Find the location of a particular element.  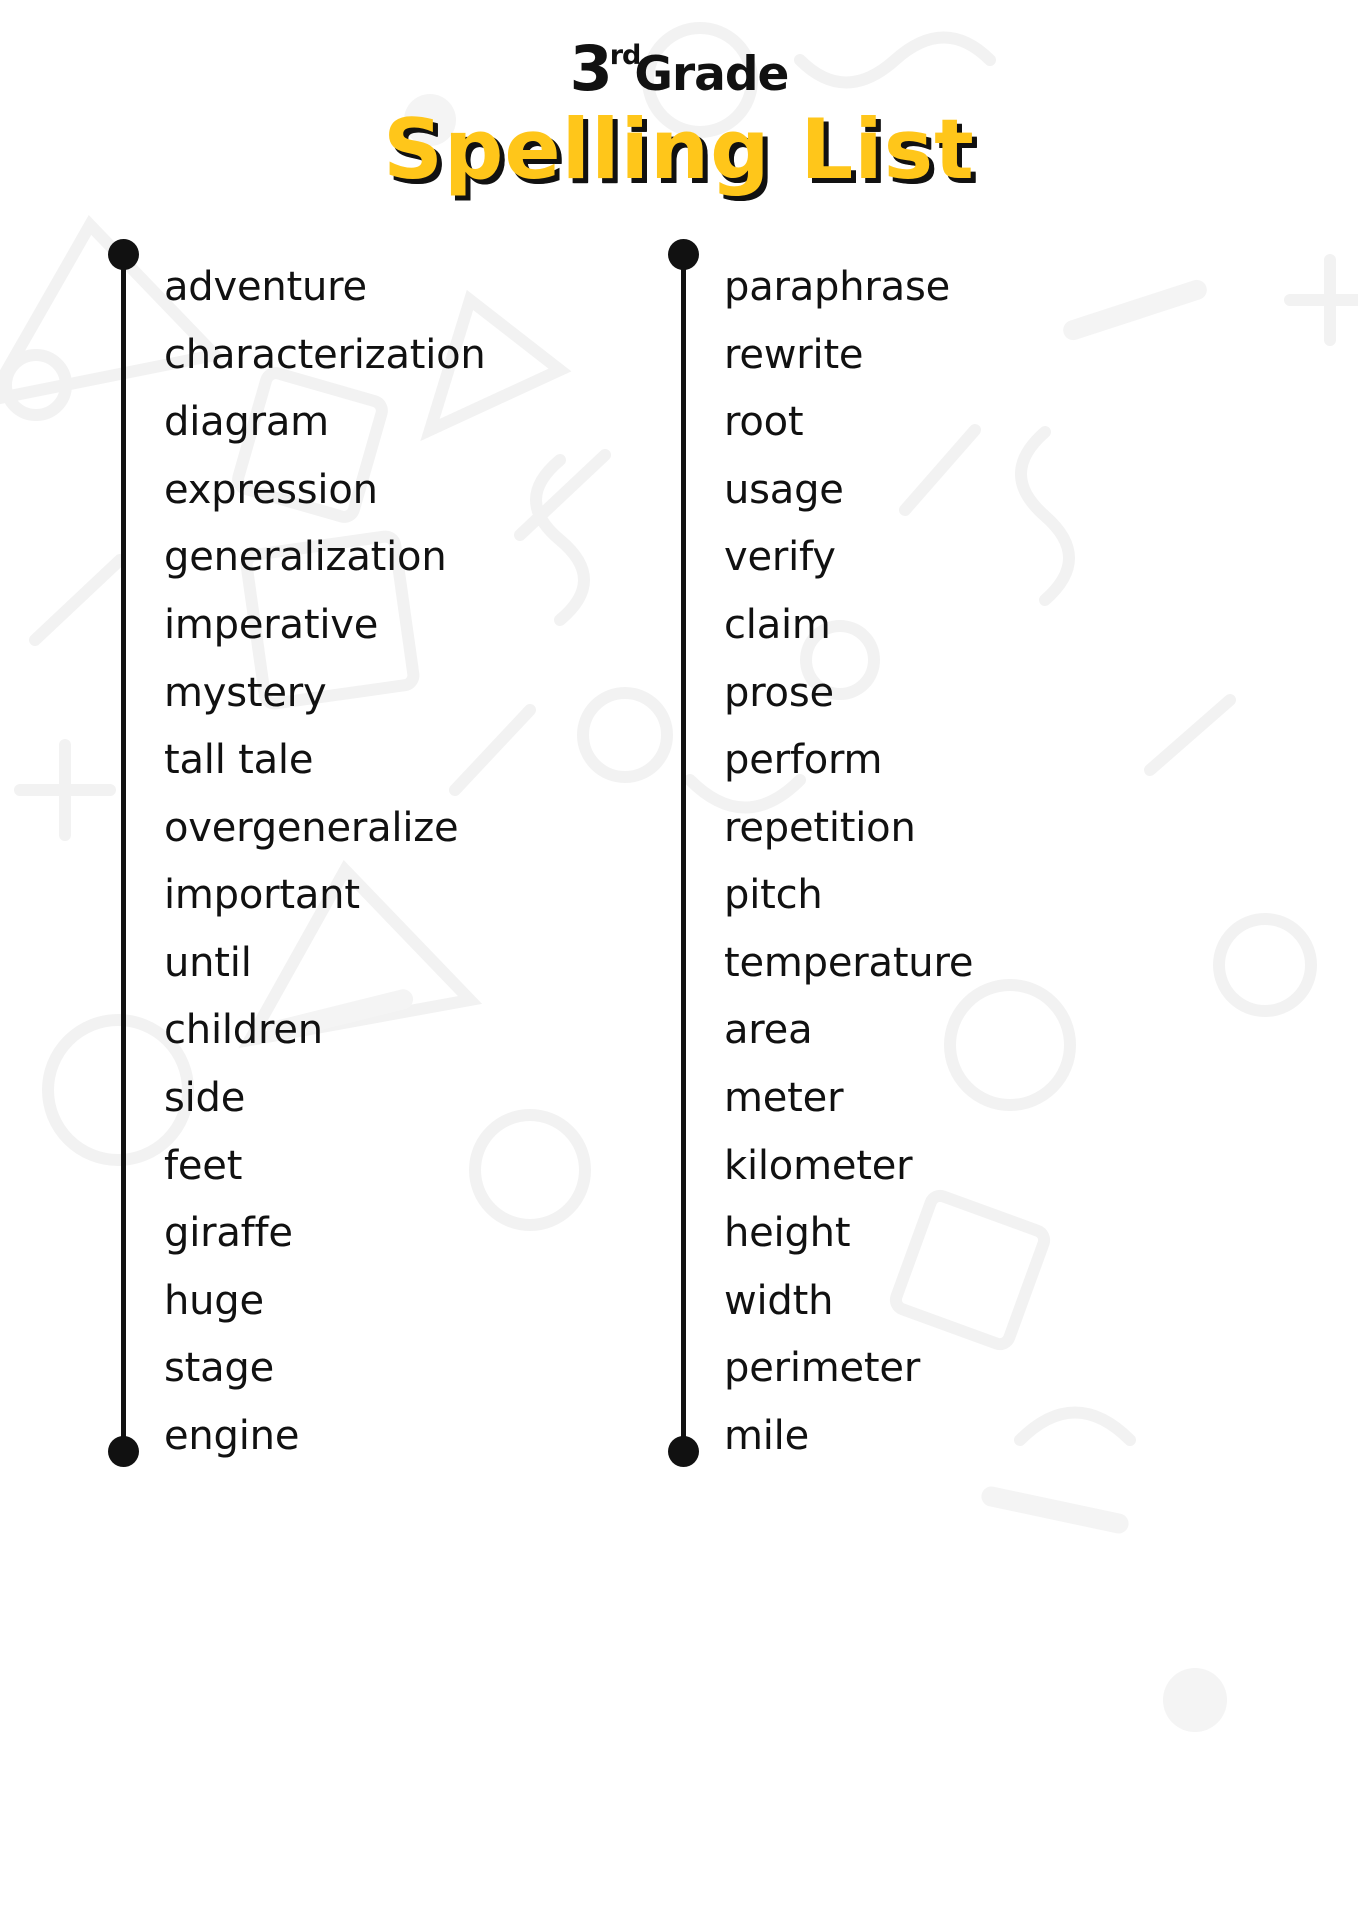

list-item: temperature is located at coordinates (849, 962).